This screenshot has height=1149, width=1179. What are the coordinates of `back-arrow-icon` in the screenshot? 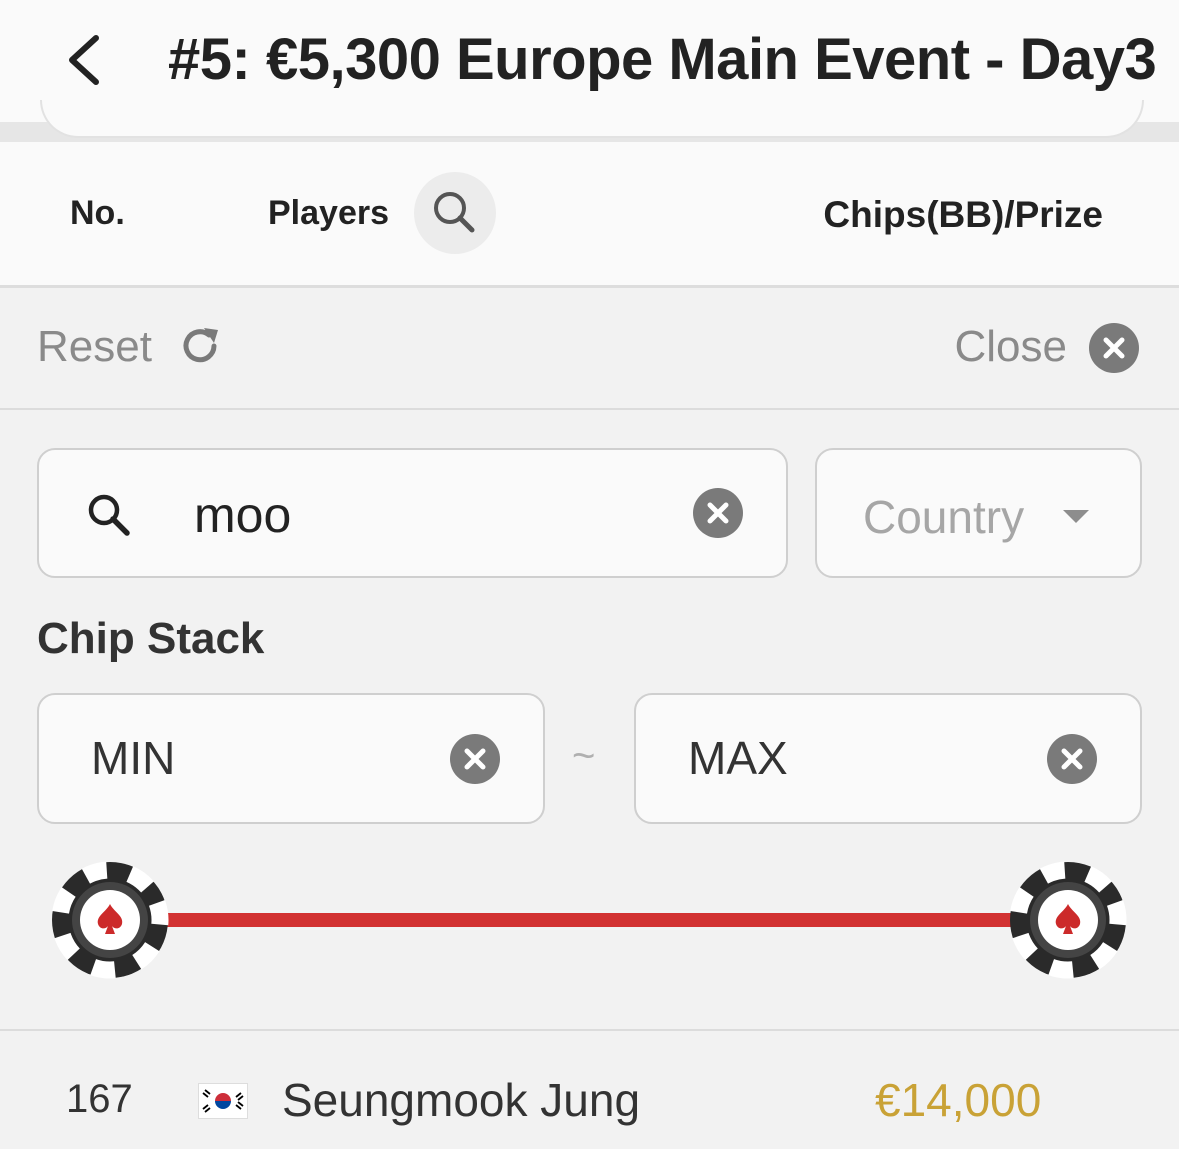 It's located at (87, 60).